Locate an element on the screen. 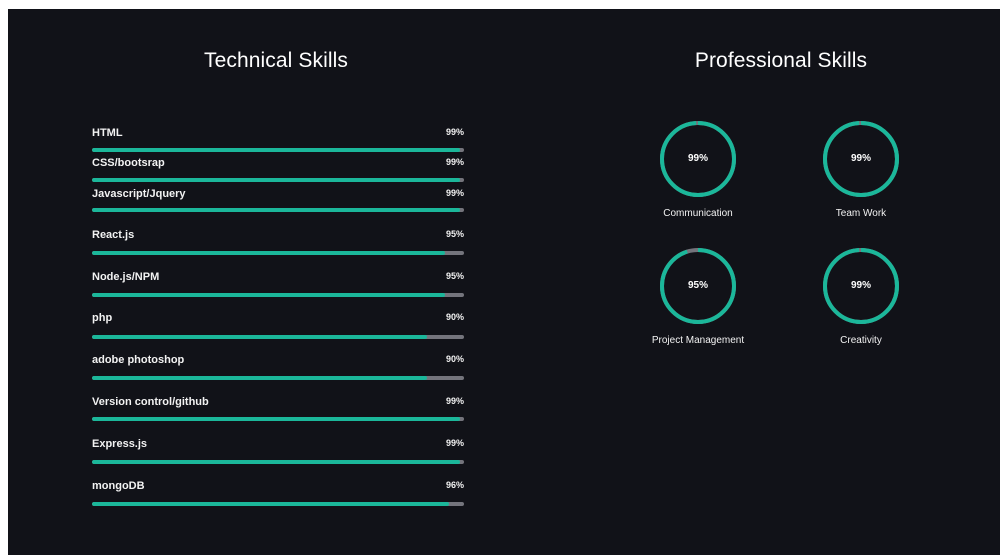  circle-skill-label: Creativity is located at coordinates (861, 340).